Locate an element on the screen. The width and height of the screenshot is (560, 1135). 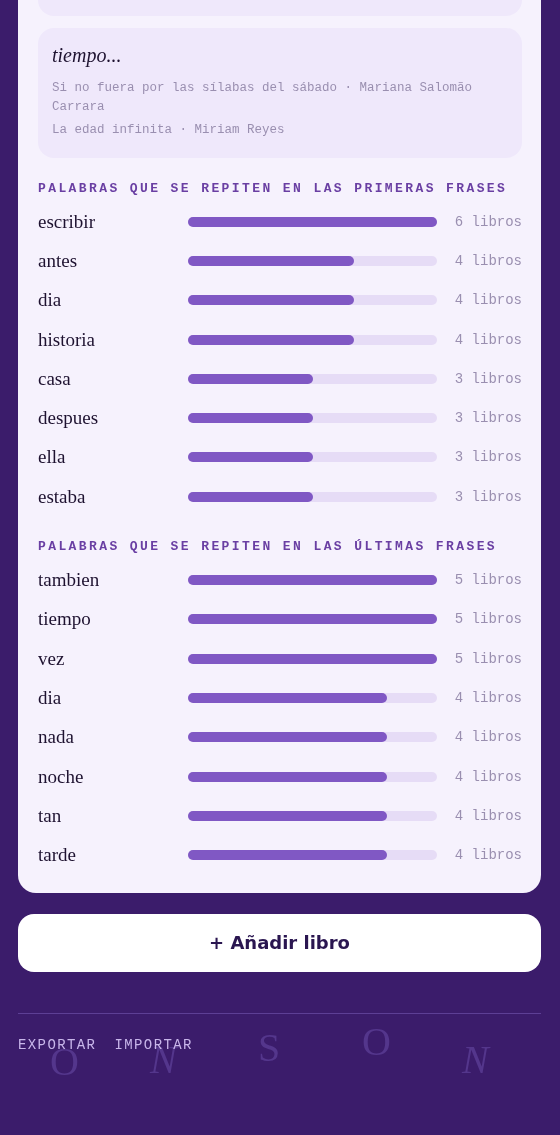
word-label: tarde is located at coordinates (57, 855).